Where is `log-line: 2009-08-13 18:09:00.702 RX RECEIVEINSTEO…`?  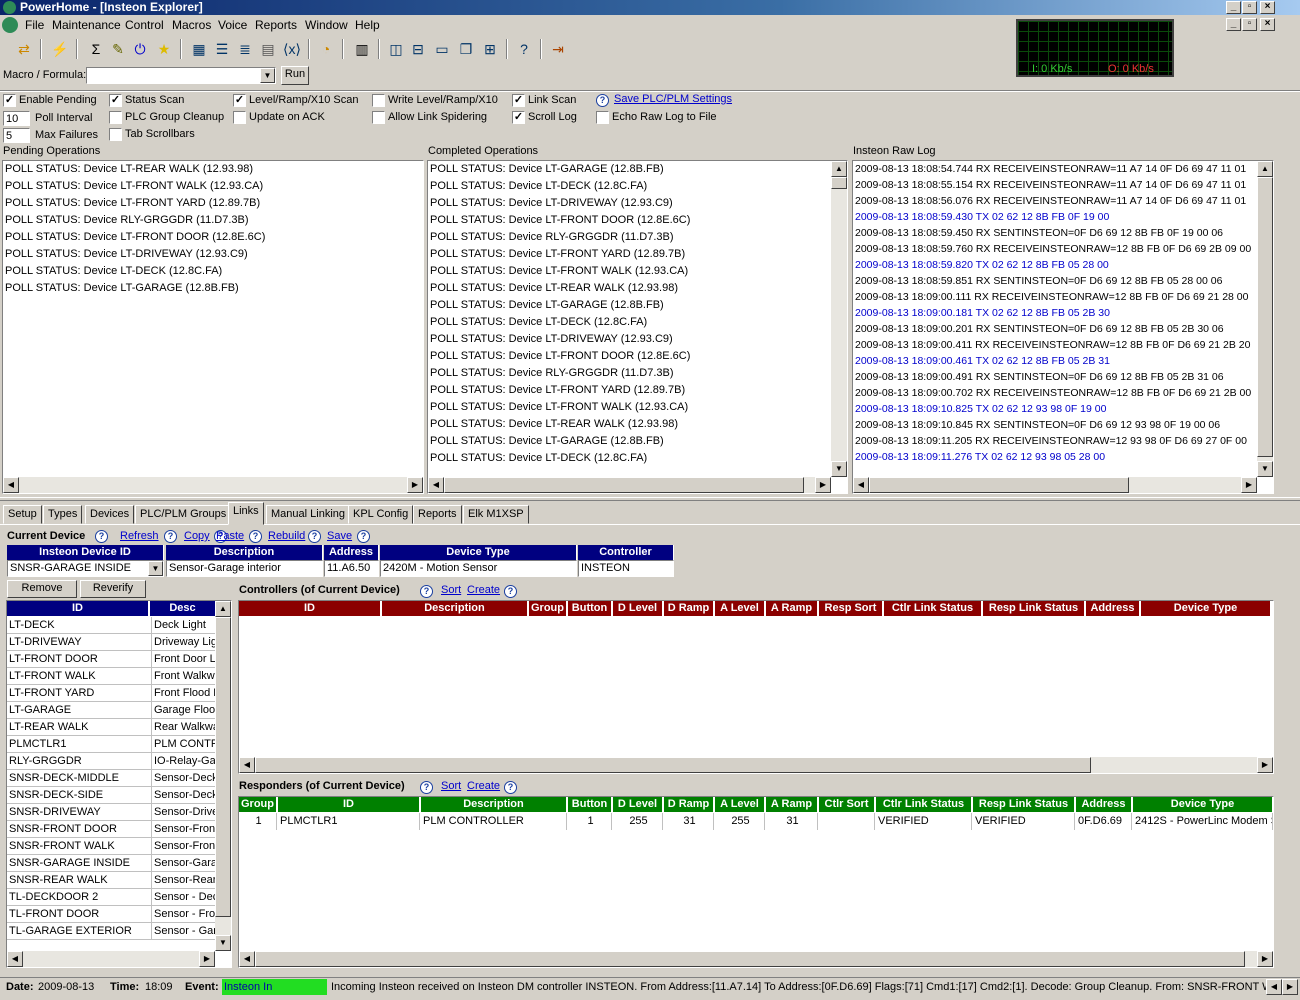 log-line: 2009-08-13 18:09:00.702 RX RECEIVEINSTEO… is located at coordinates (1063, 393).